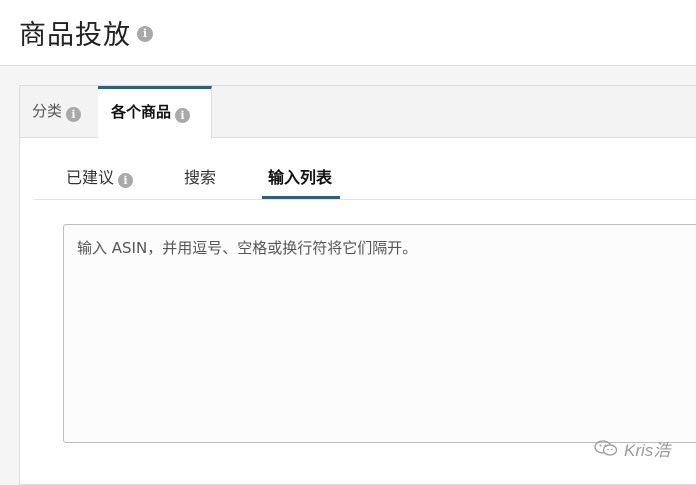 The width and height of the screenshot is (696, 485). I want to click on tab-label: 分类, so click(47, 111).